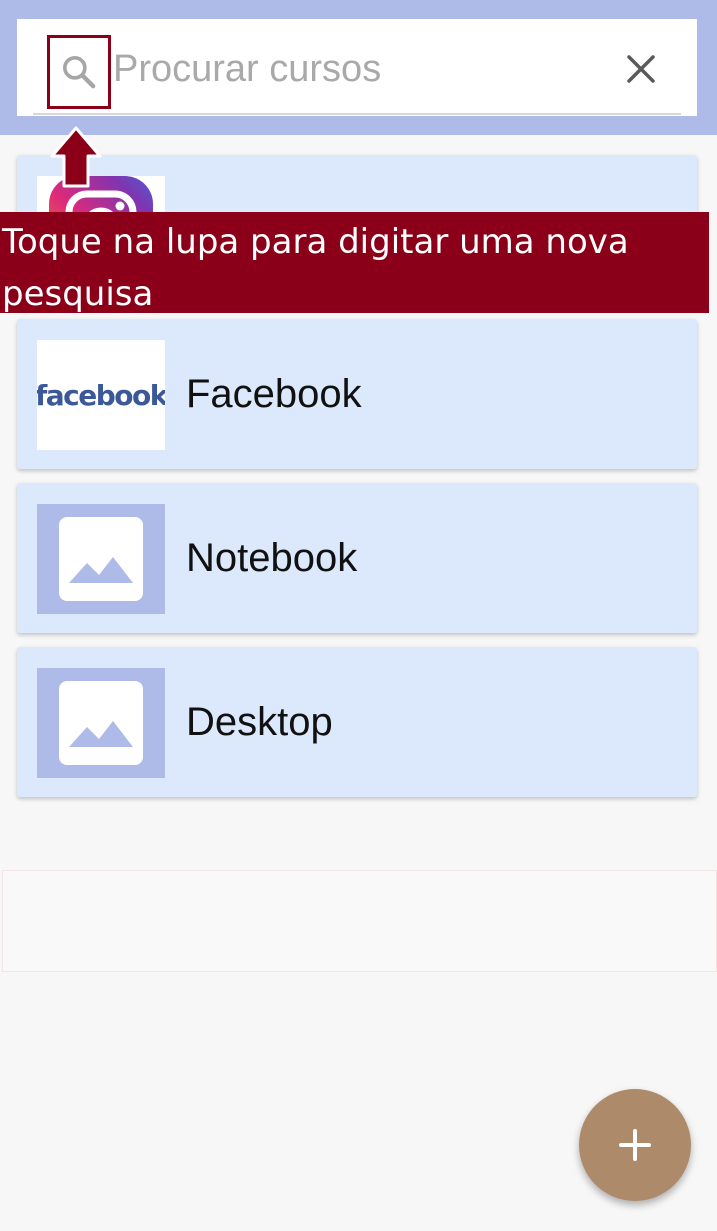  I want to click on plus-icon, so click(635, 1145).